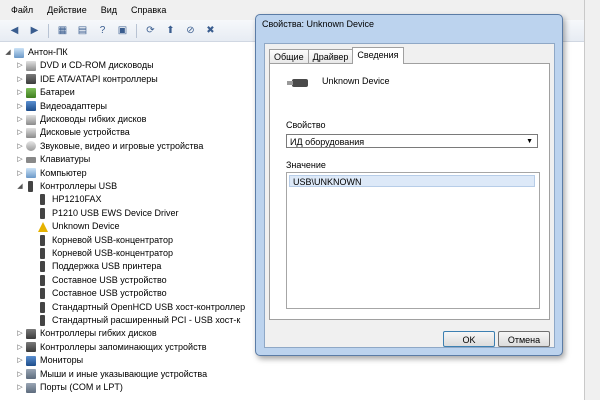  What do you see at coordinates (31, 360) in the screenshot?
I see `mon-icon` at bounding box center [31, 360].